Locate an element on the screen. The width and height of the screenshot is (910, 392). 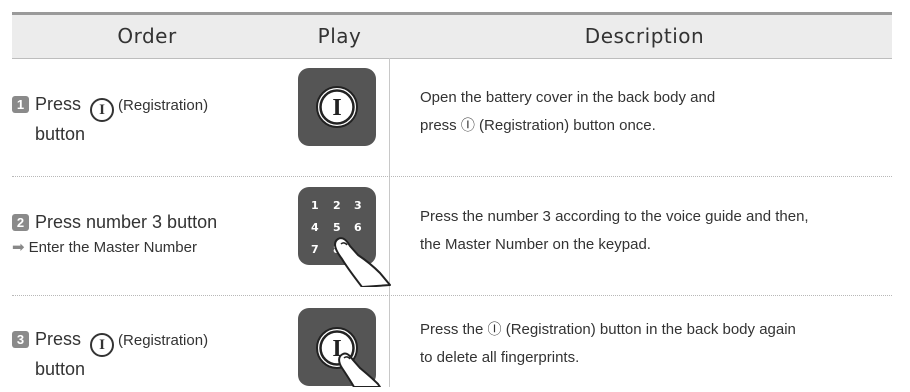
step-number-badge: 1 is located at coordinates (20, 104).